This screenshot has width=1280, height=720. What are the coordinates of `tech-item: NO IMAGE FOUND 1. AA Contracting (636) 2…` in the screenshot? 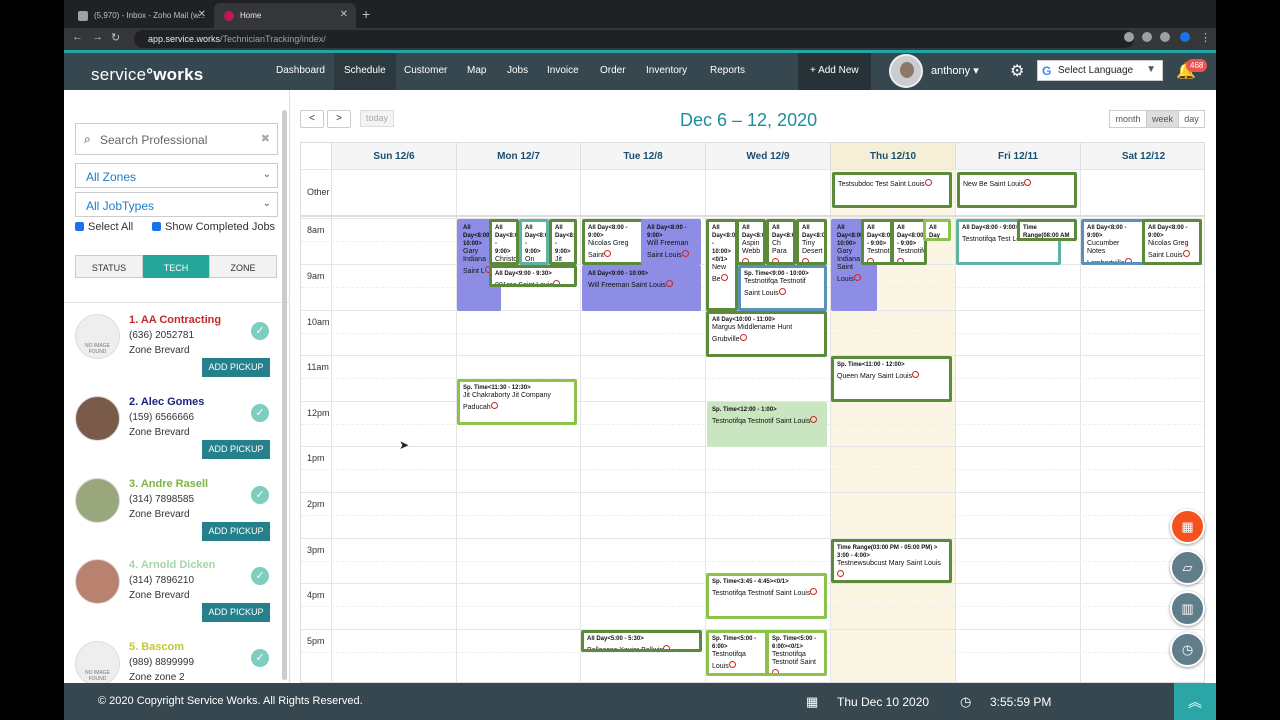 It's located at (176, 355).